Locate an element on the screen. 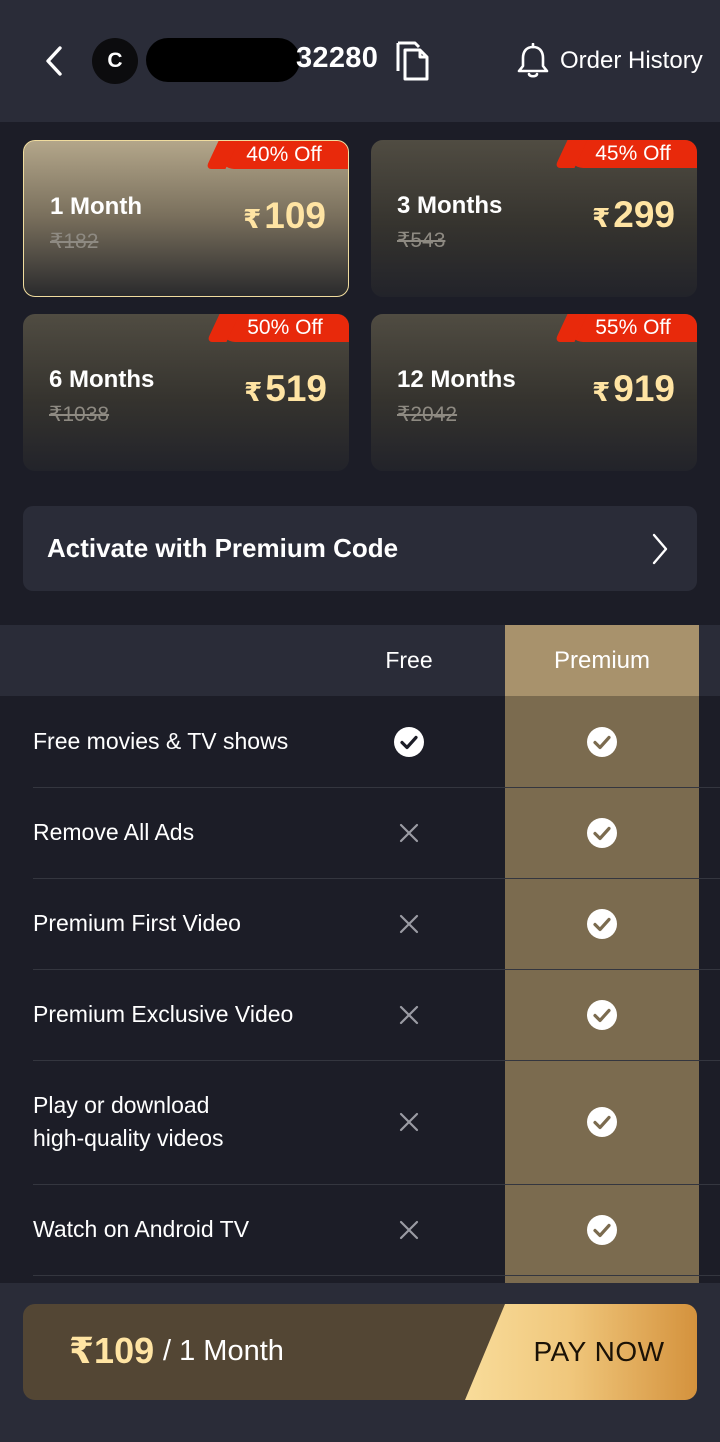 Image resolution: width=720 pixels, height=1442 pixels. plan-card-6-months: 50% Off 6 Months ₹1038 ₹519 is located at coordinates (186, 392).